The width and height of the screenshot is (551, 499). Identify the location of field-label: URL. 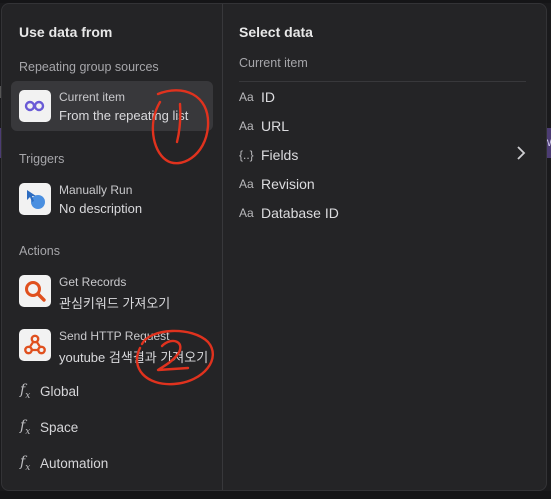
(275, 126).